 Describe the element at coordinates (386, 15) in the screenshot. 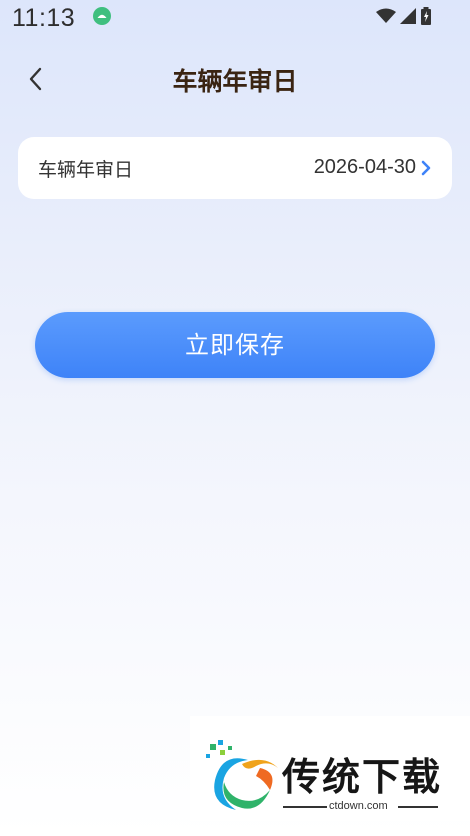

I see `wifi-icon` at that location.